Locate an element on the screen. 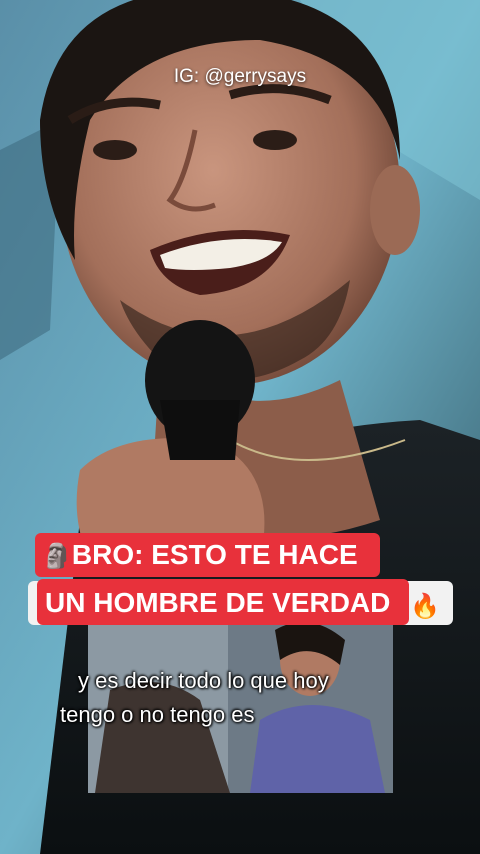 This screenshot has width=480, height=854. moai-icon: 🗿 is located at coordinates (57, 556).